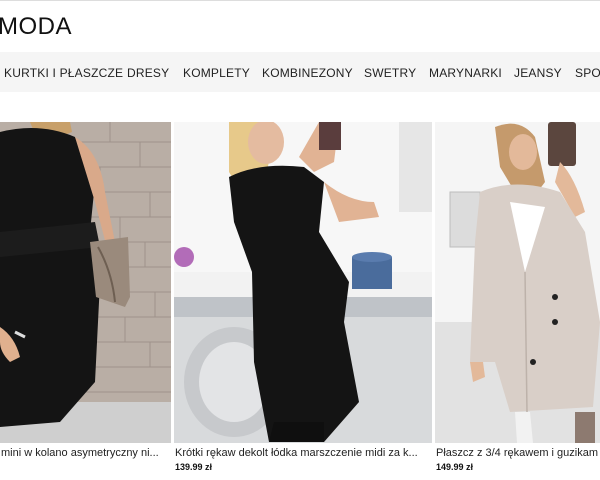 Image resolution: width=600 pixels, height=480 pixels. What do you see at coordinates (390, 73) in the screenshot?
I see `nav-item-swetry: SWETRY` at bounding box center [390, 73].